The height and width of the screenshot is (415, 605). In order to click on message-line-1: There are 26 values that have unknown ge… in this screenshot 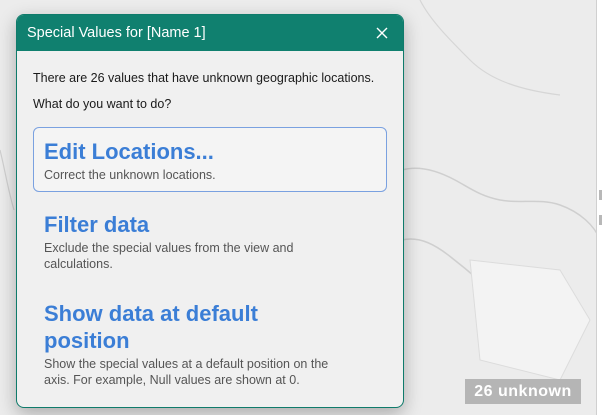, I will do `click(204, 78)`.